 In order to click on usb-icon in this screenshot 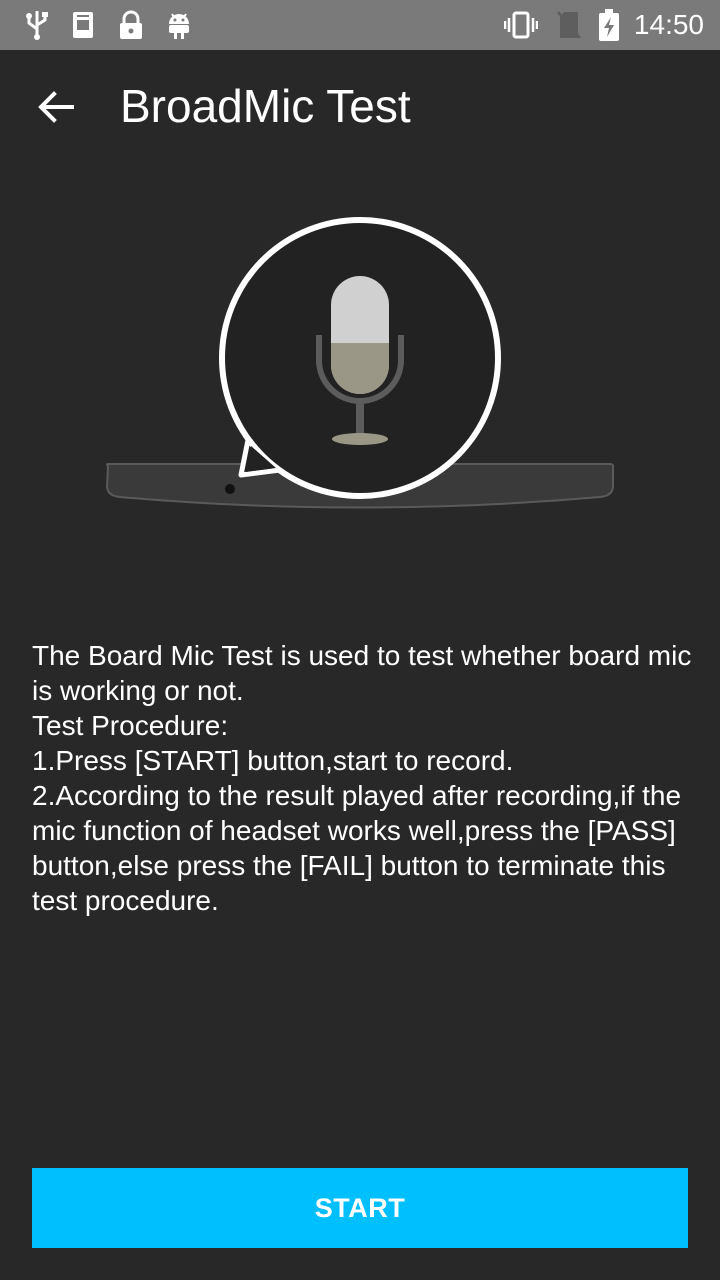, I will do `click(37, 25)`.